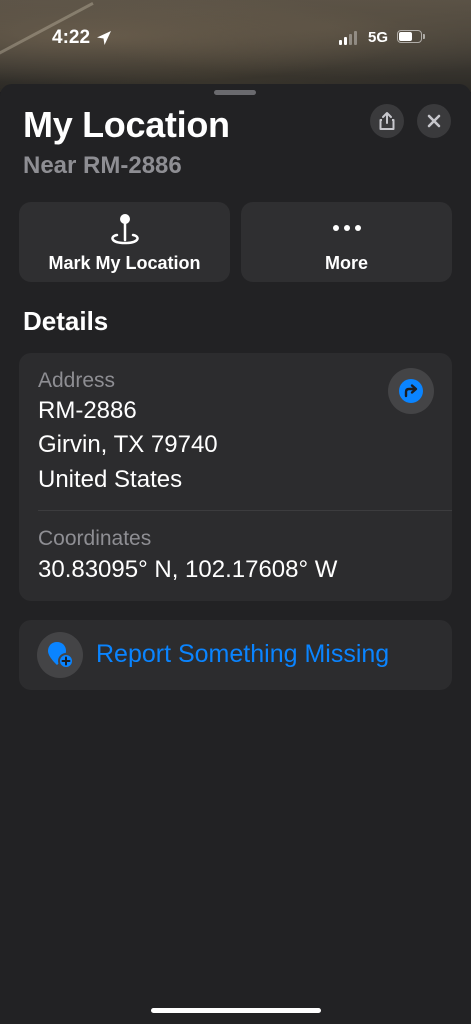 The width and height of the screenshot is (471, 1024). What do you see at coordinates (346, 228) in the screenshot?
I see `ellipsis-icon` at bounding box center [346, 228].